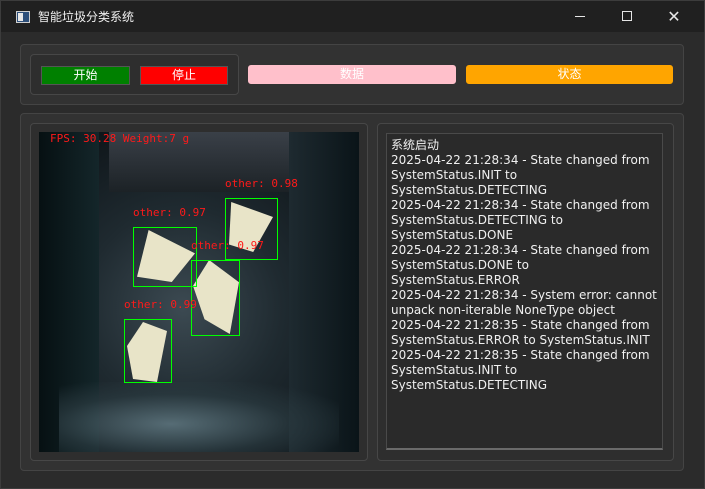 This screenshot has height=489, width=705. Describe the element at coordinates (86, 17) in the screenshot. I see `window-title: 智能垃圾分类系统` at that location.